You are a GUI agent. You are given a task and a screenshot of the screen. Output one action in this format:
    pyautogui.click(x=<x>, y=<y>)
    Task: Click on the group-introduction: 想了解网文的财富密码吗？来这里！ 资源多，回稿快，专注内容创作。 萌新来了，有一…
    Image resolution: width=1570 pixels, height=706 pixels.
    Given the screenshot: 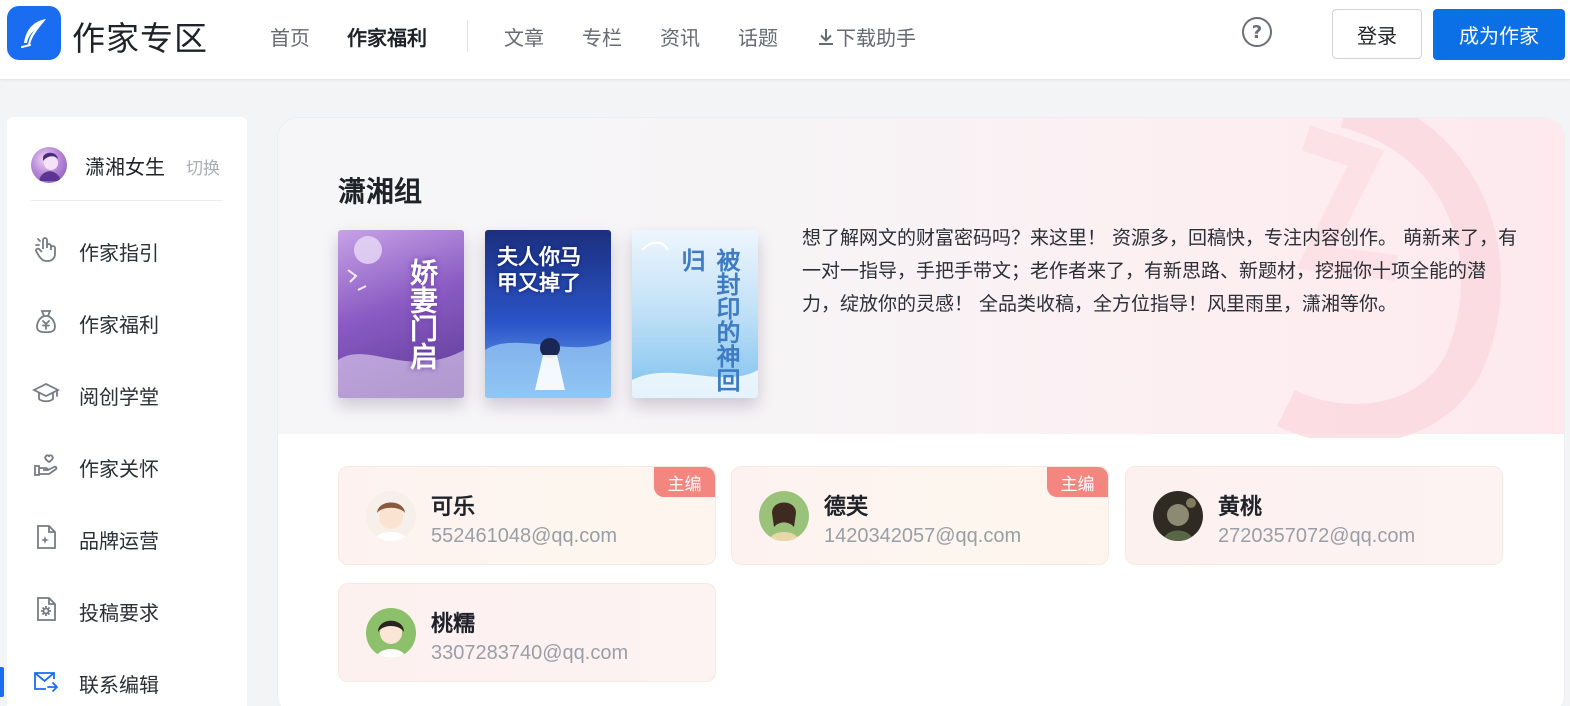 What is the action you would take?
    pyautogui.click(x=1160, y=271)
    